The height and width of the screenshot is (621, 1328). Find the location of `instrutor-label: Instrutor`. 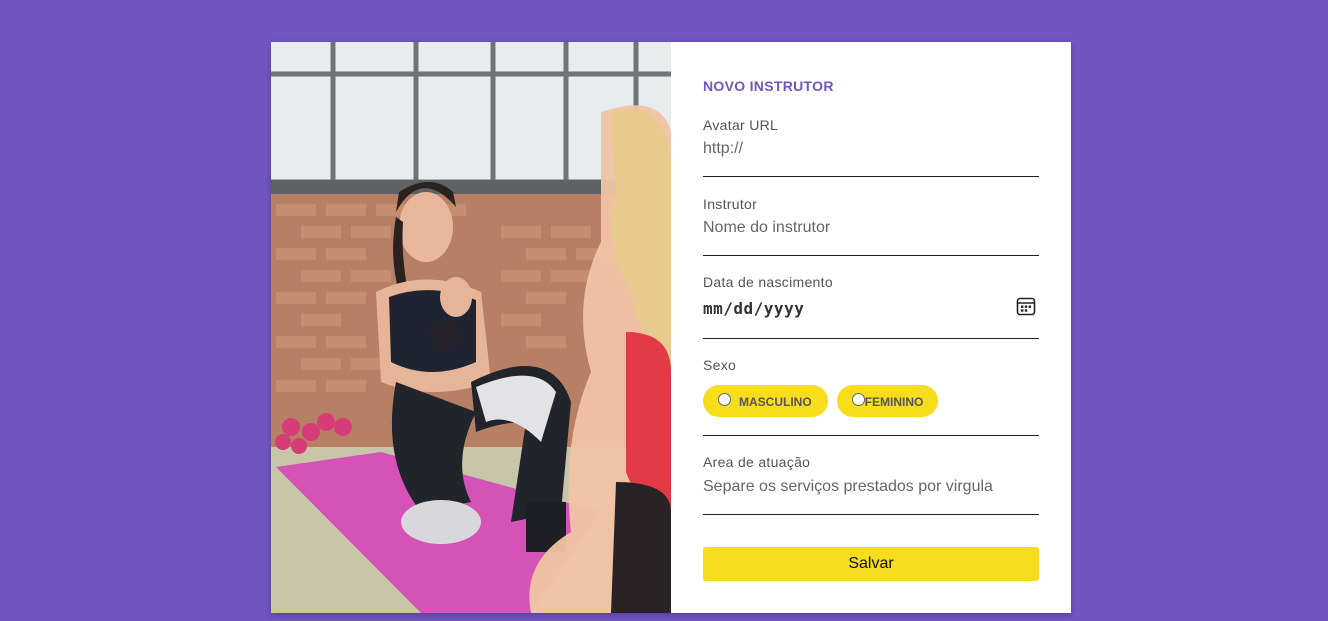

instrutor-label: Instrutor is located at coordinates (730, 204).